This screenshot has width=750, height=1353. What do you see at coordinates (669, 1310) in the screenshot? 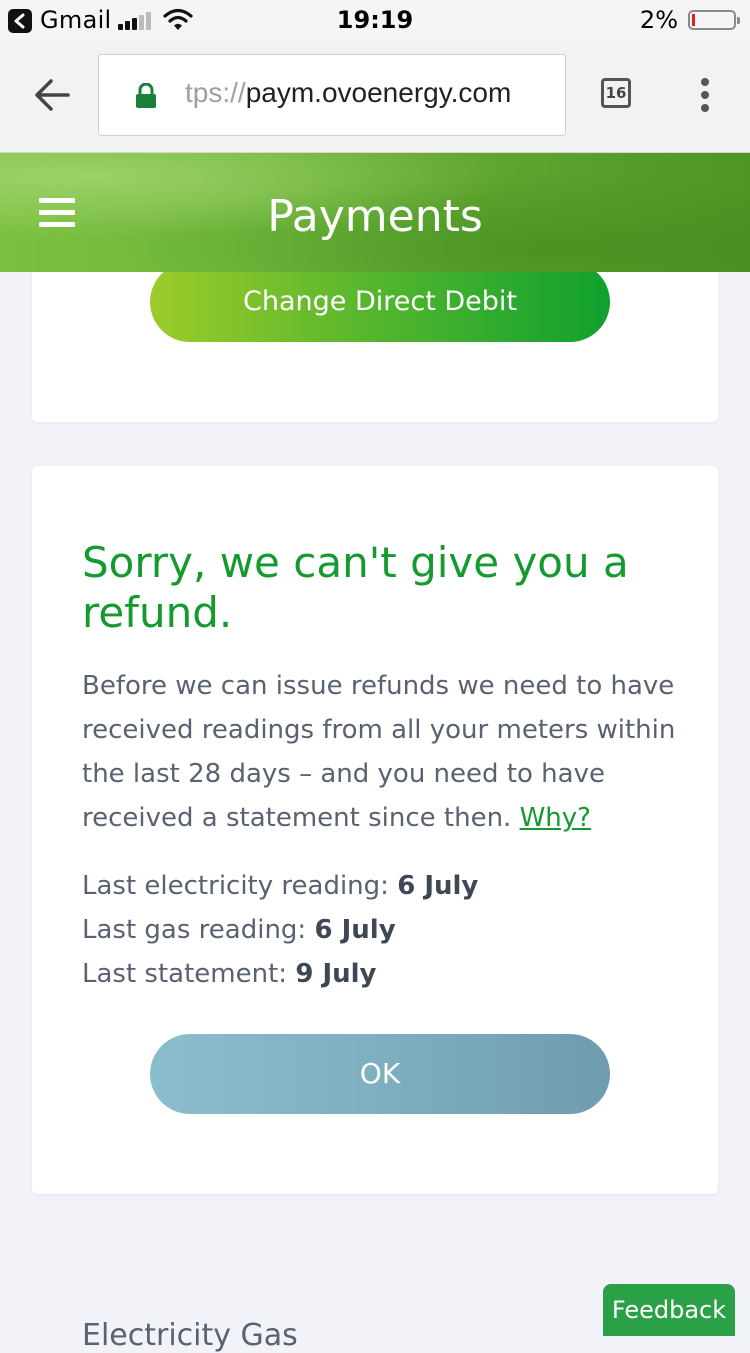
I see `feedback-button: Feedback` at bounding box center [669, 1310].